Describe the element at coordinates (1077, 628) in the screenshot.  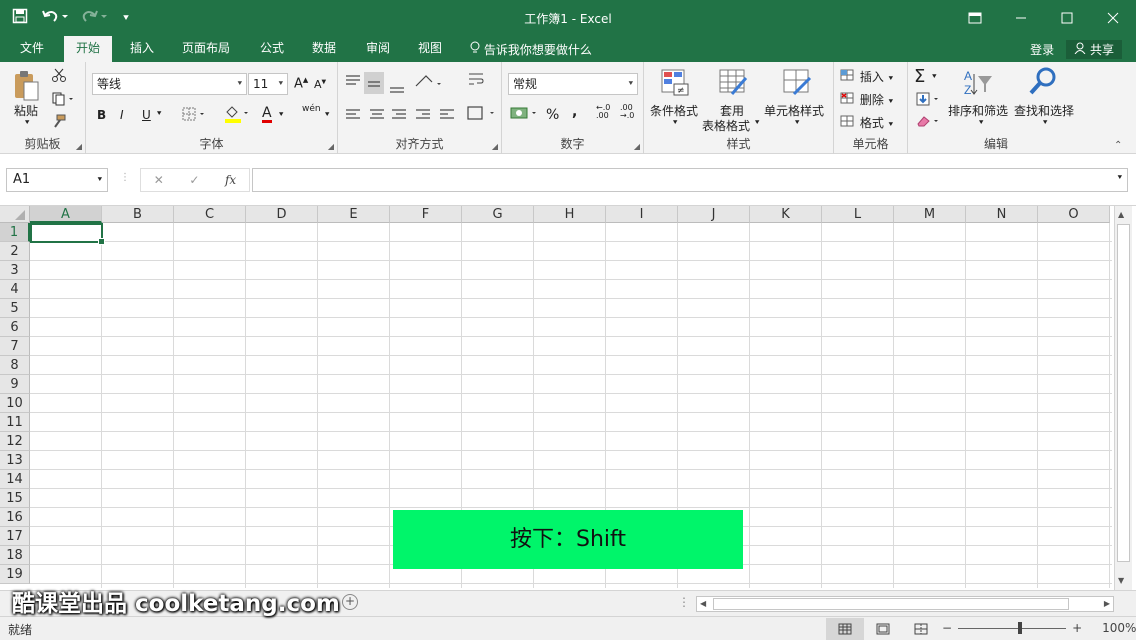
I see `zoom-in-button: +` at that location.